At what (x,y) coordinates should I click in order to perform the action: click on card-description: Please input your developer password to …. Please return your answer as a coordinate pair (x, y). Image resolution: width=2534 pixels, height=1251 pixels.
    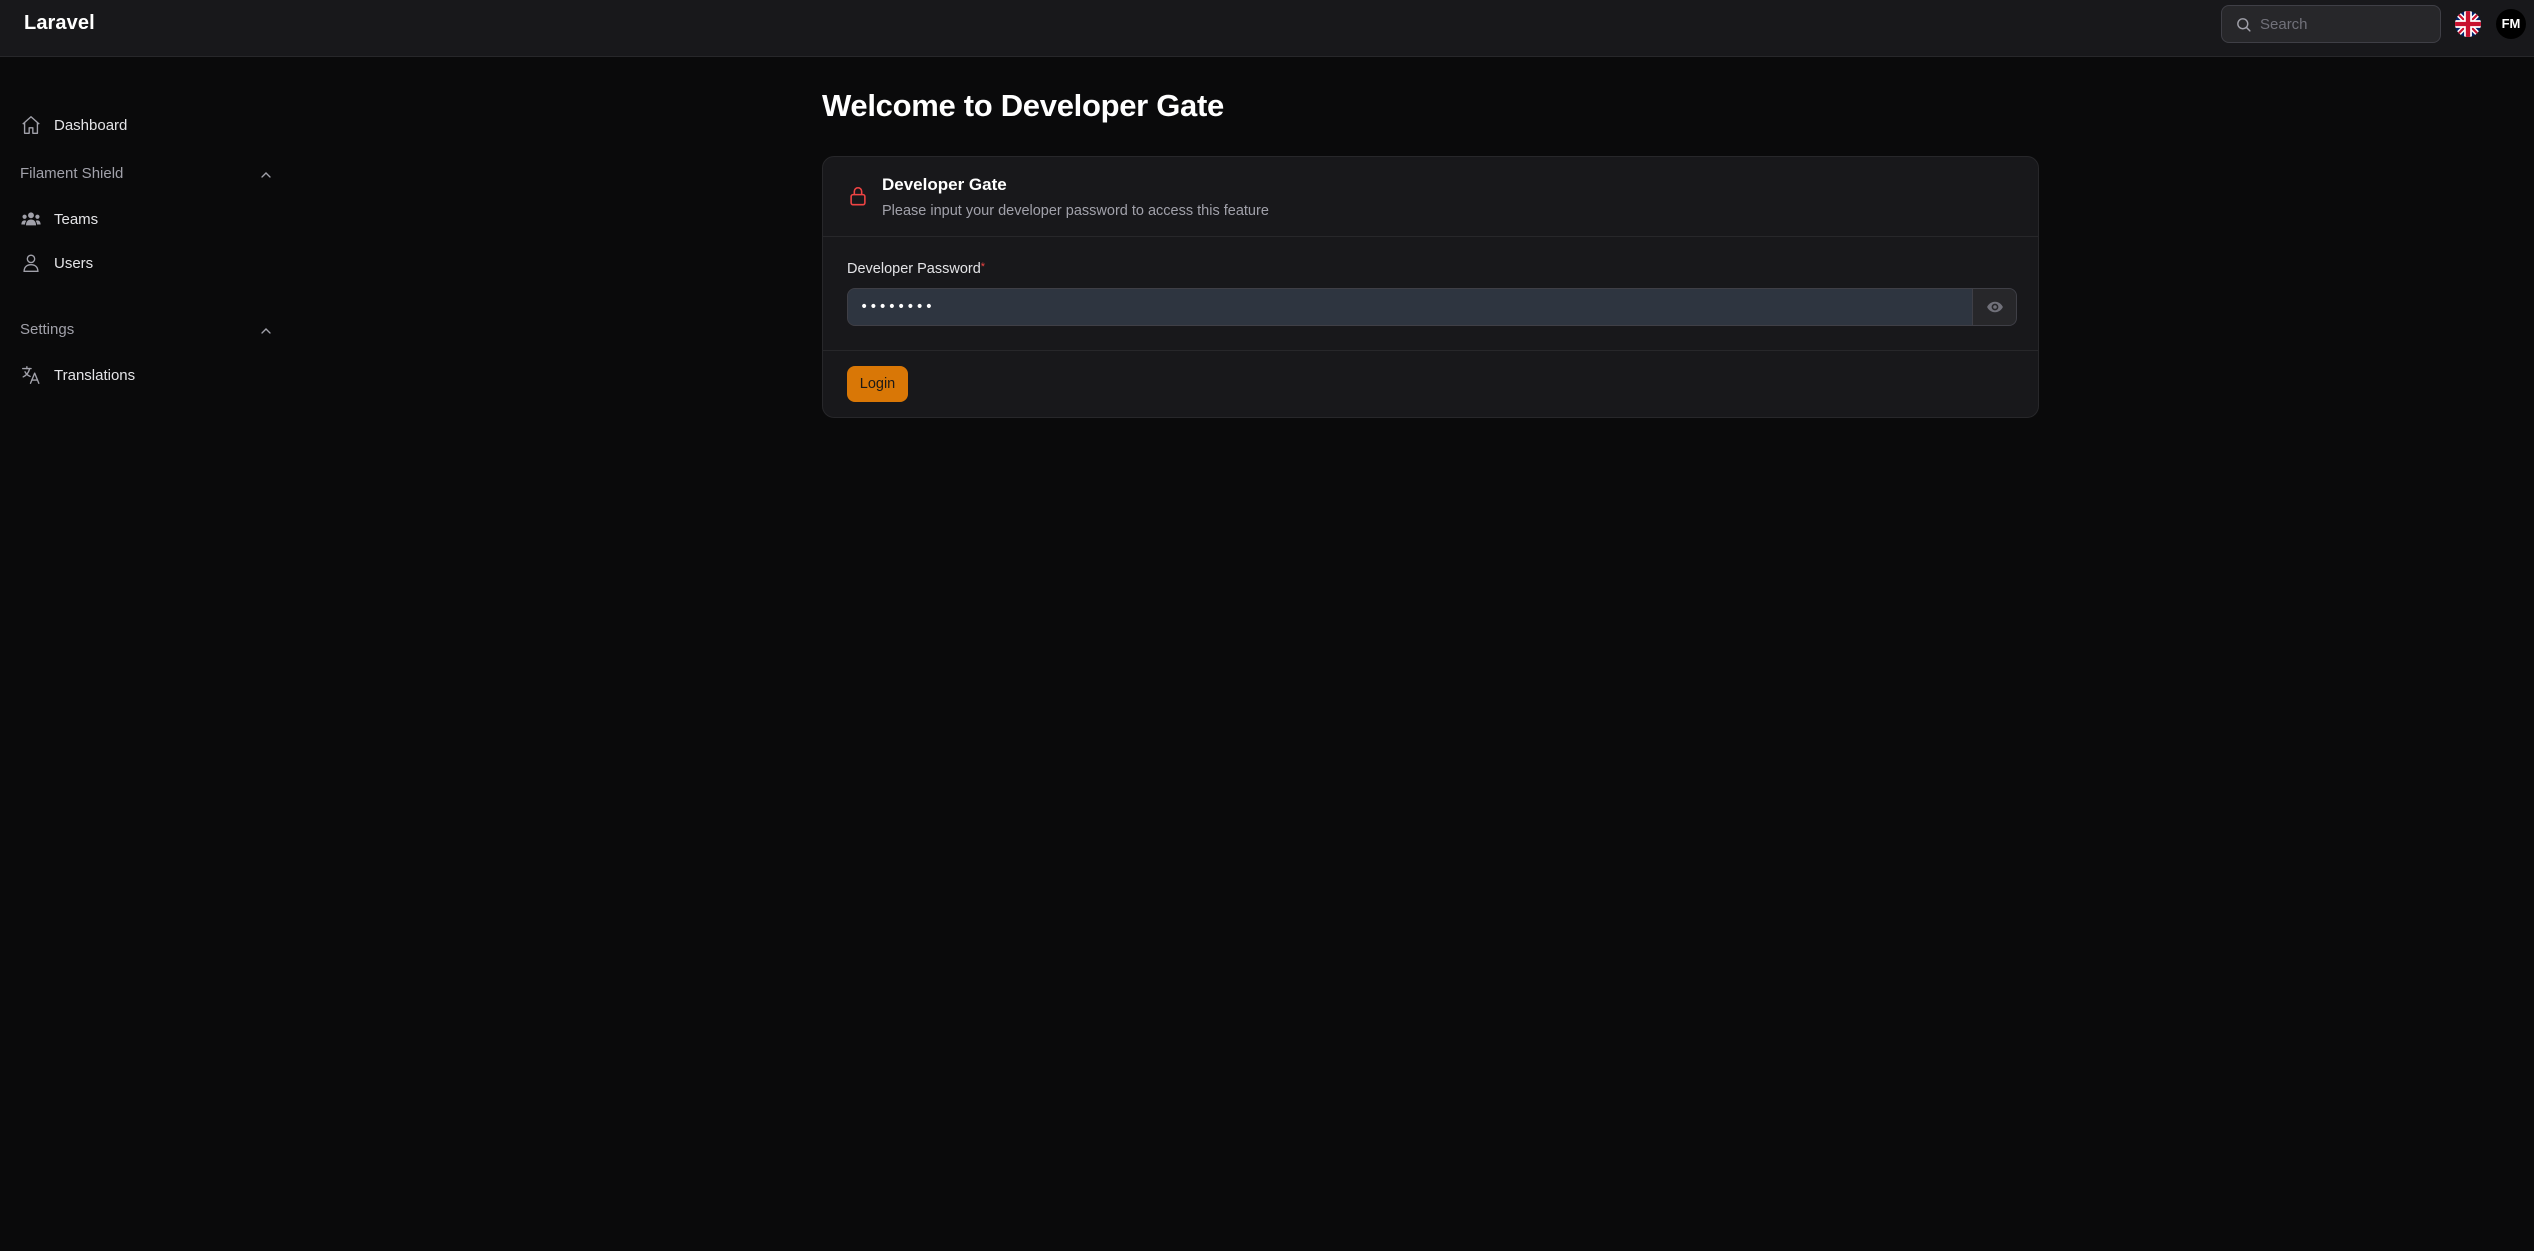
    Looking at the image, I should click on (1075, 211).